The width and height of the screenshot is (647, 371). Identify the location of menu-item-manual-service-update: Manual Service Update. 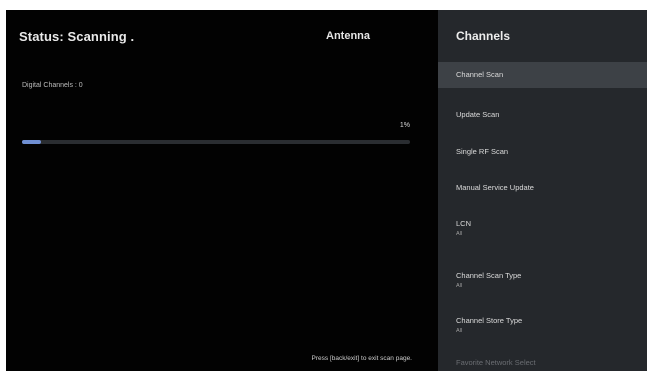
(542, 188).